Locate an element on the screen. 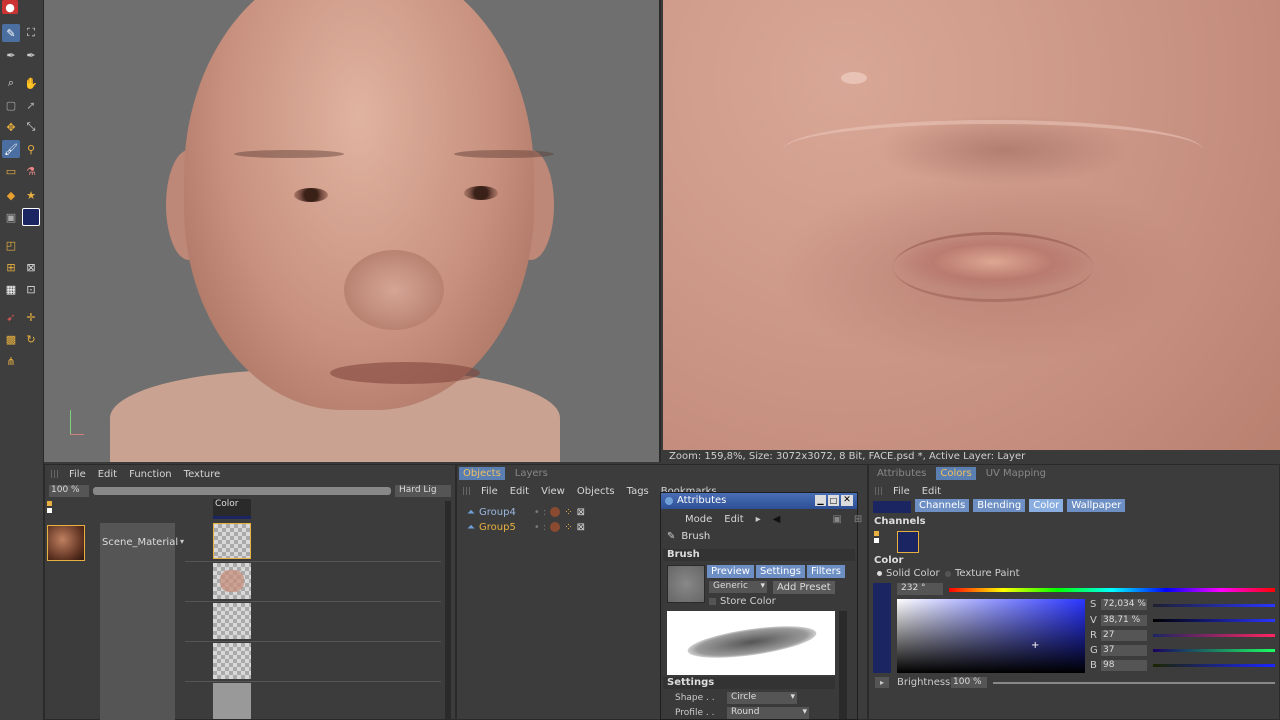 The height and width of the screenshot is (720, 1280). object-name: Group5 is located at coordinates (497, 527).